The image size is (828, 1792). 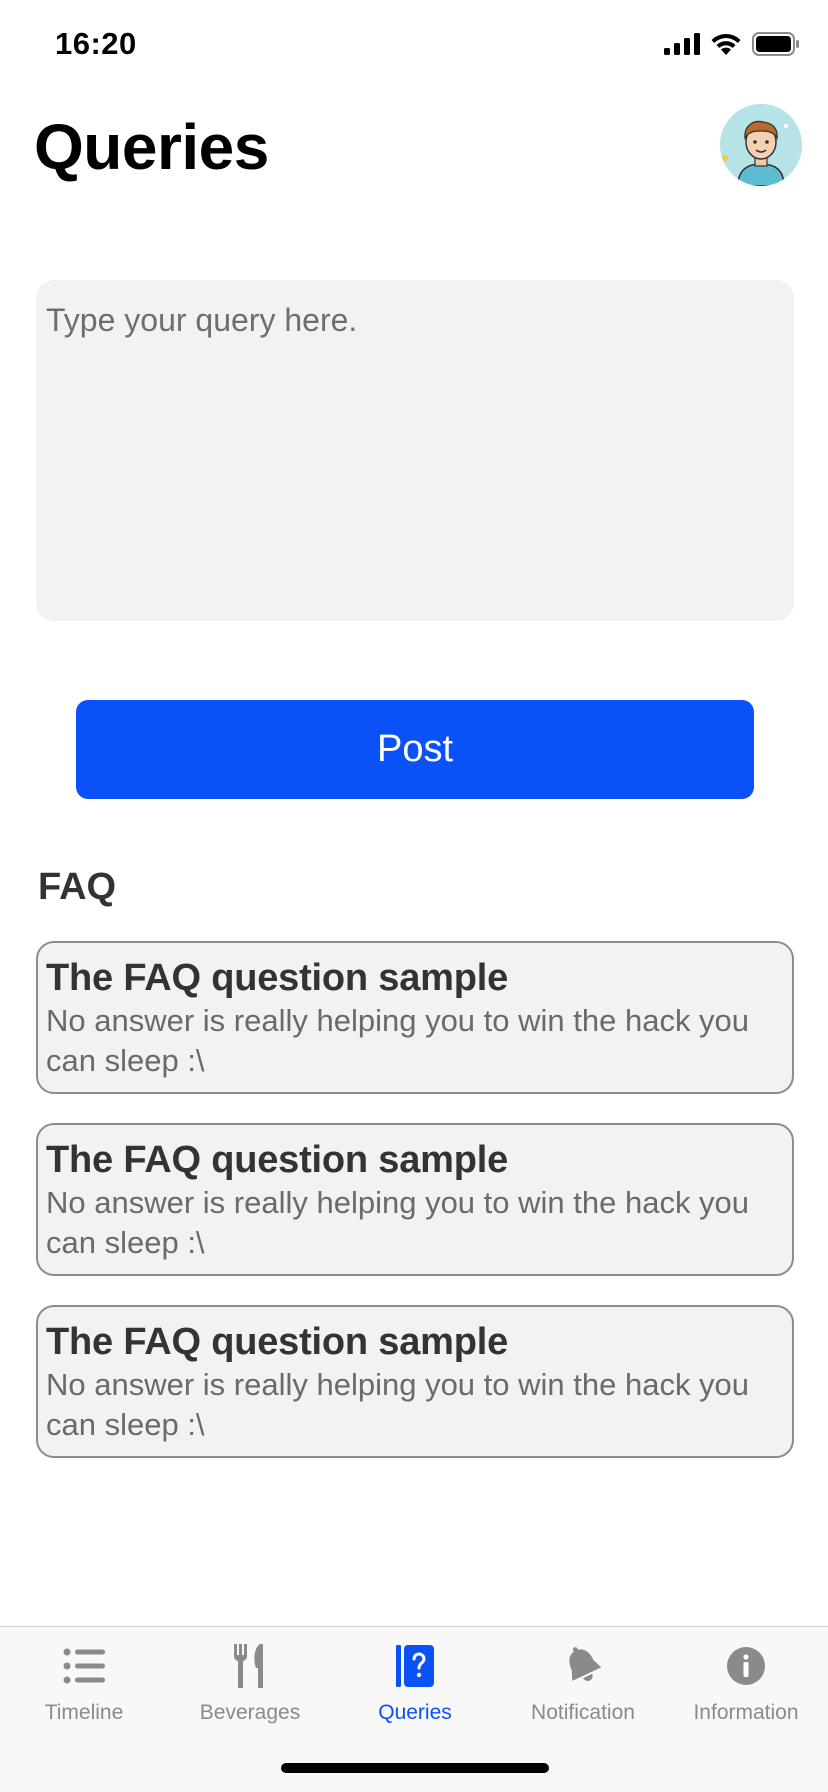 I want to click on user-avatar-icon, so click(x=761, y=145).